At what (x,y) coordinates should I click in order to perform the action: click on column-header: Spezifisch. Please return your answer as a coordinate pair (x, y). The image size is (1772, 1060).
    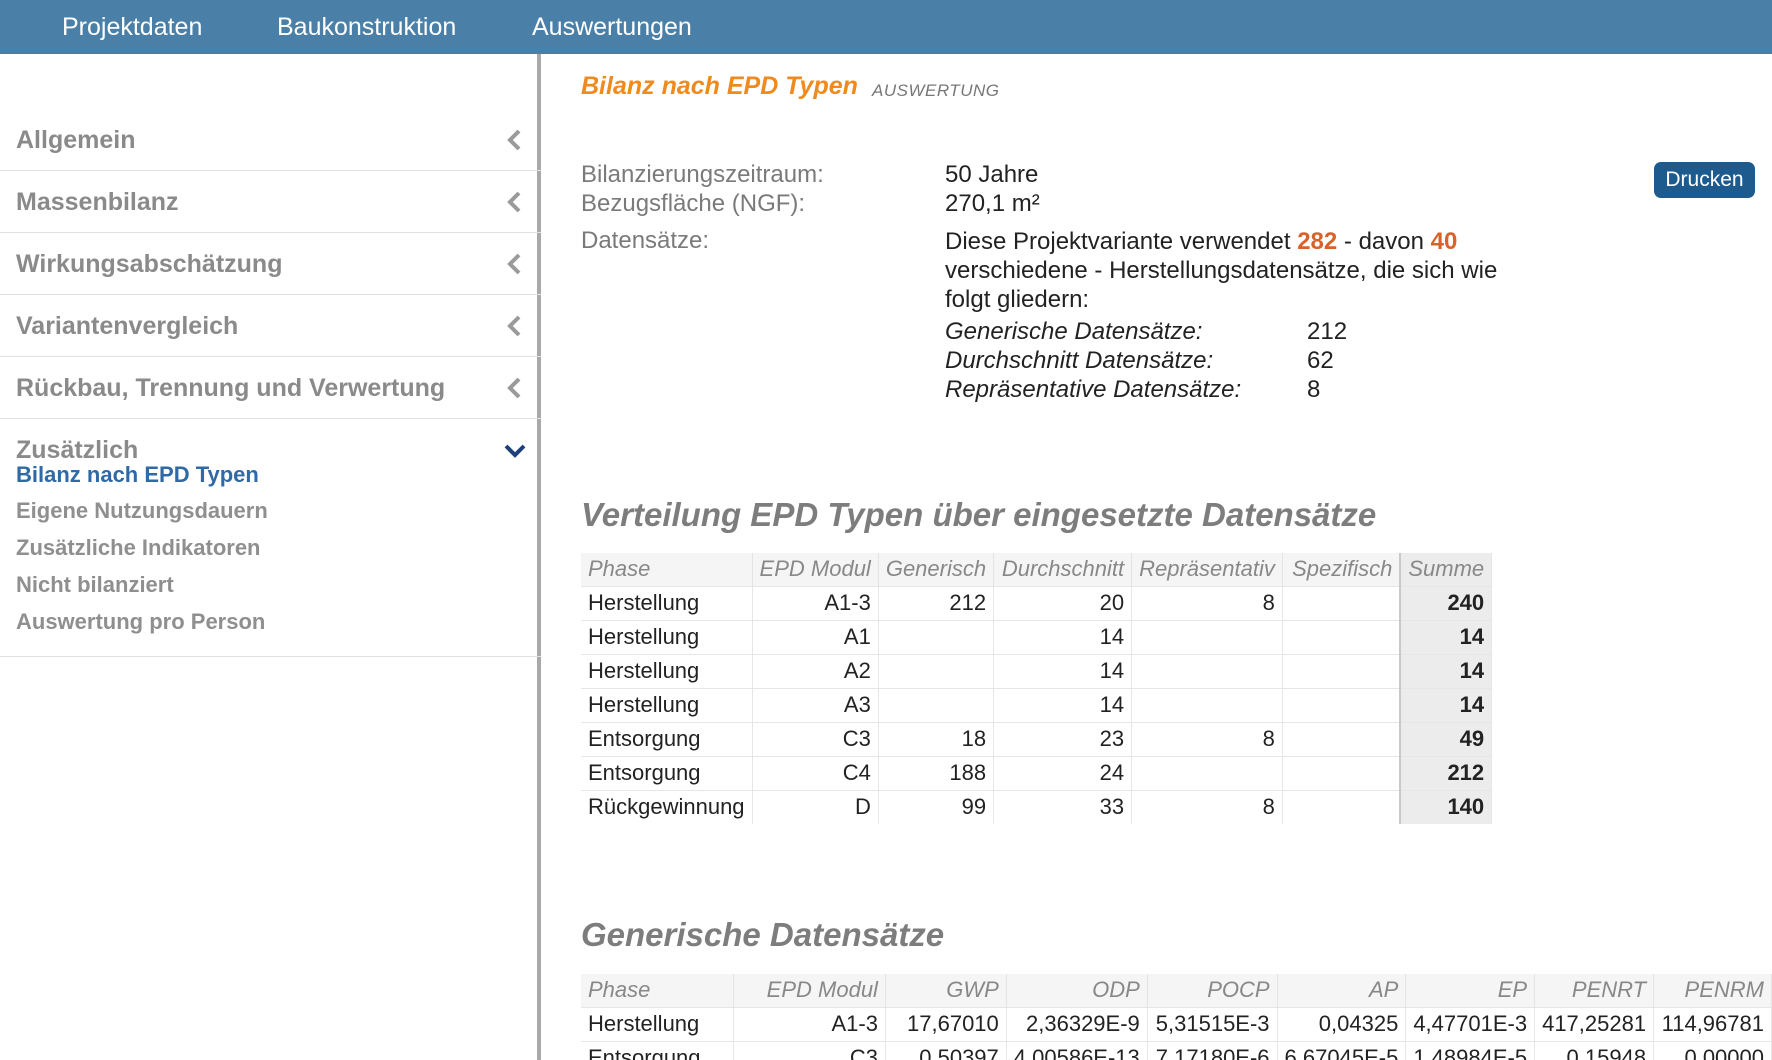
    Looking at the image, I should click on (1341, 569).